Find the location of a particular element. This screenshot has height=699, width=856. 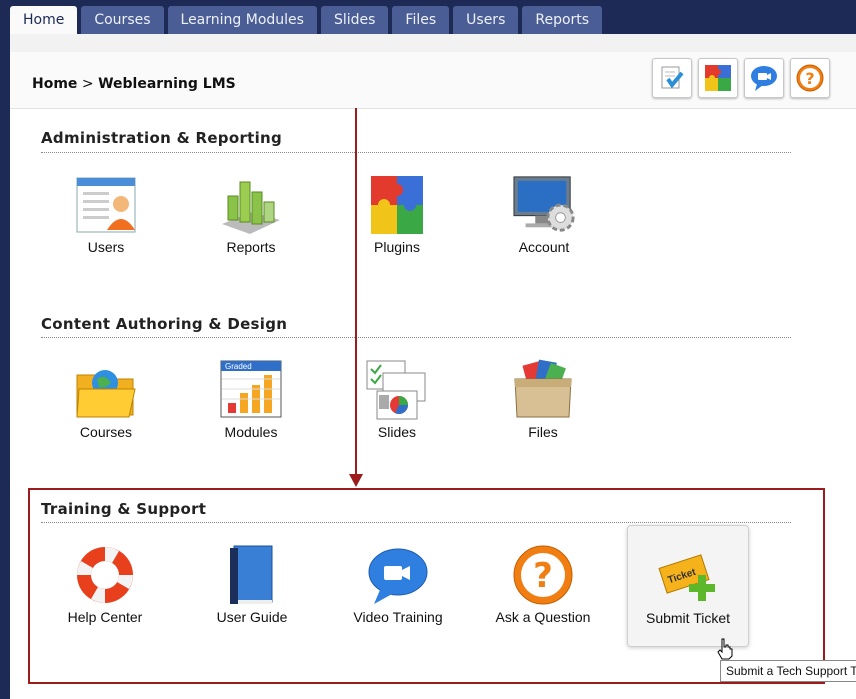

tooltip: Submit a Tech Support T is located at coordinates (788, 671).